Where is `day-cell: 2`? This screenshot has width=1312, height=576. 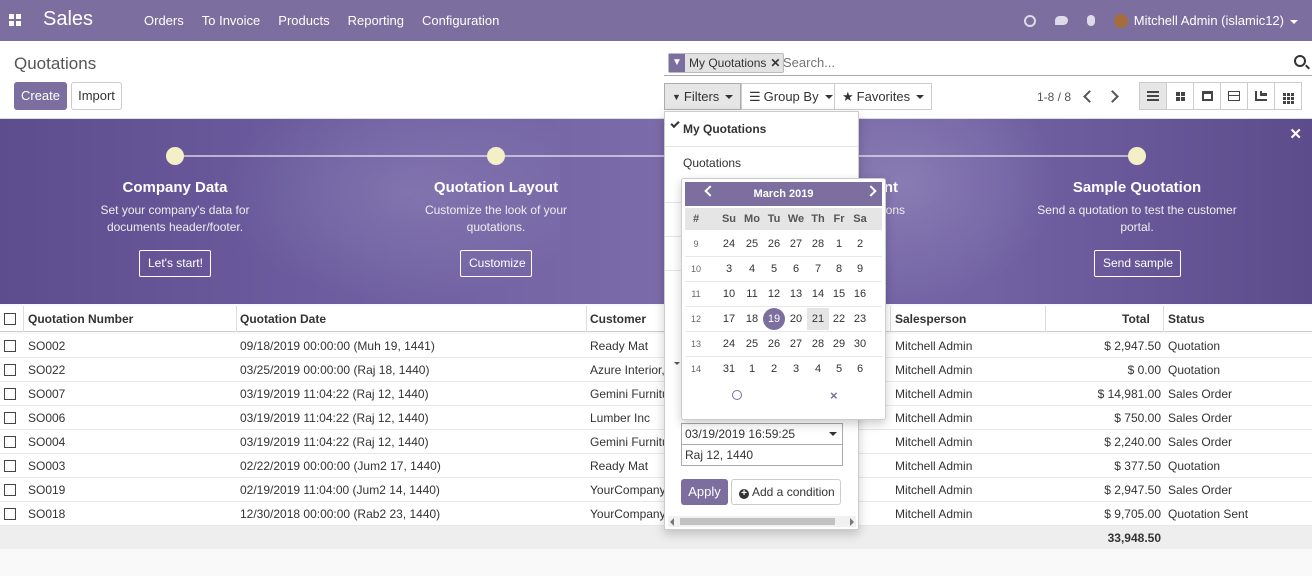
day-cell: 2 is located at coordinates (860, 244).